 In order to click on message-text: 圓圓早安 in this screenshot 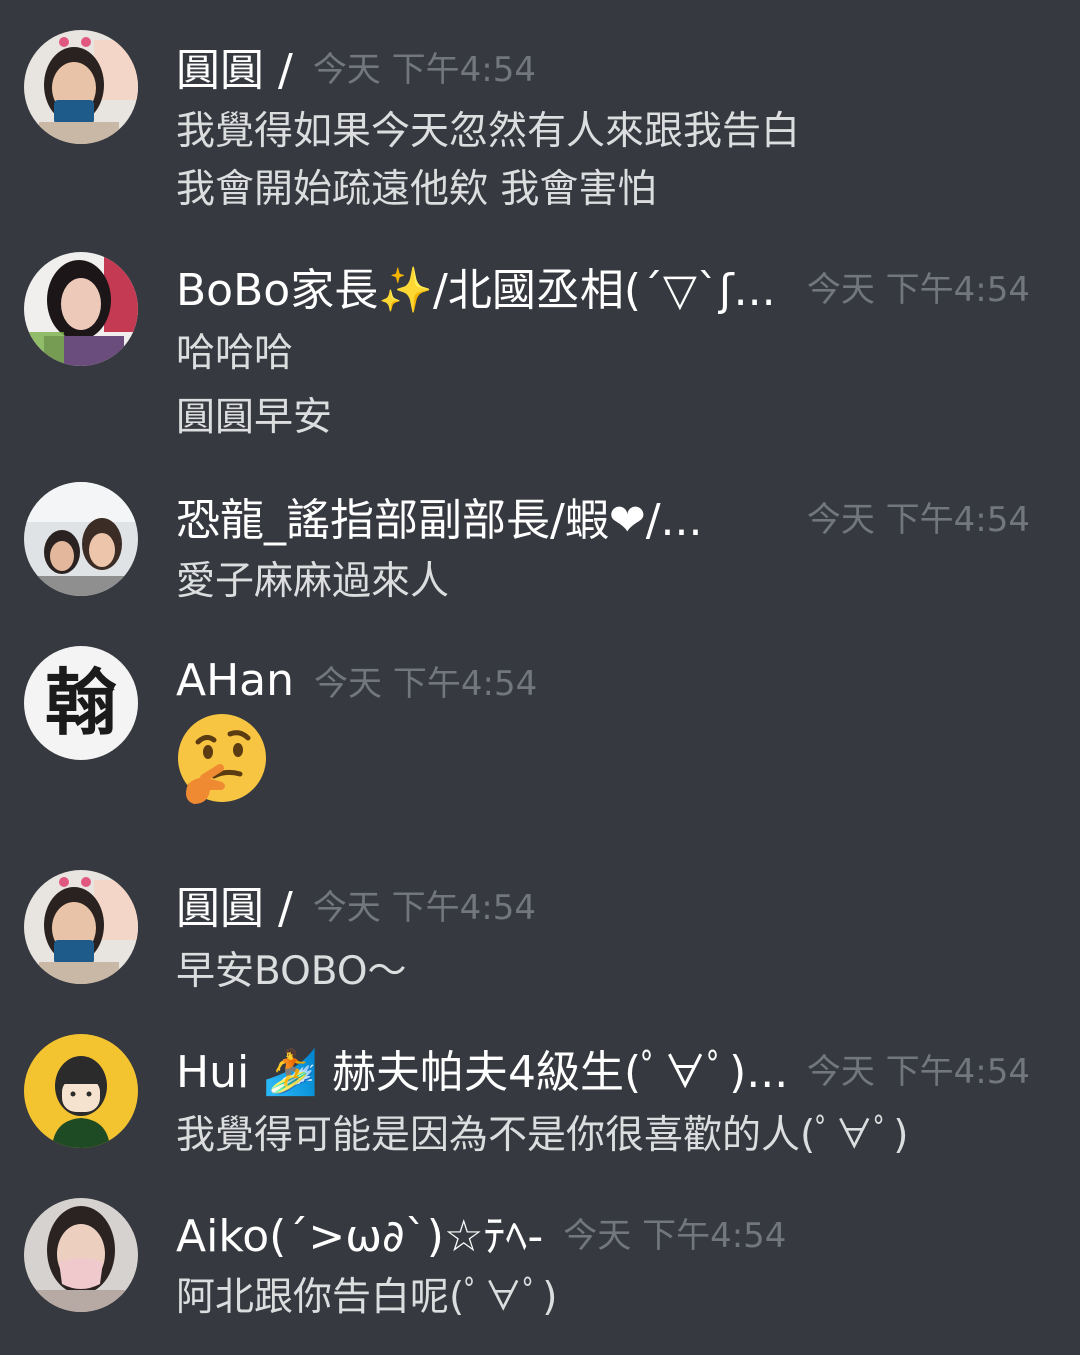, I will do `click(254, 417)`.